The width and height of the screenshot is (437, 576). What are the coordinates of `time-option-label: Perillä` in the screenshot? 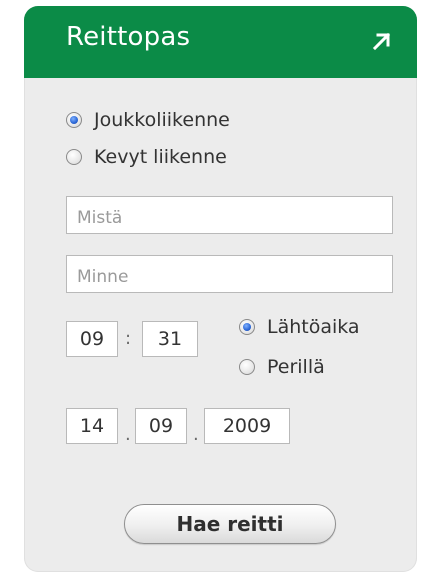 It's located at (296, 367).